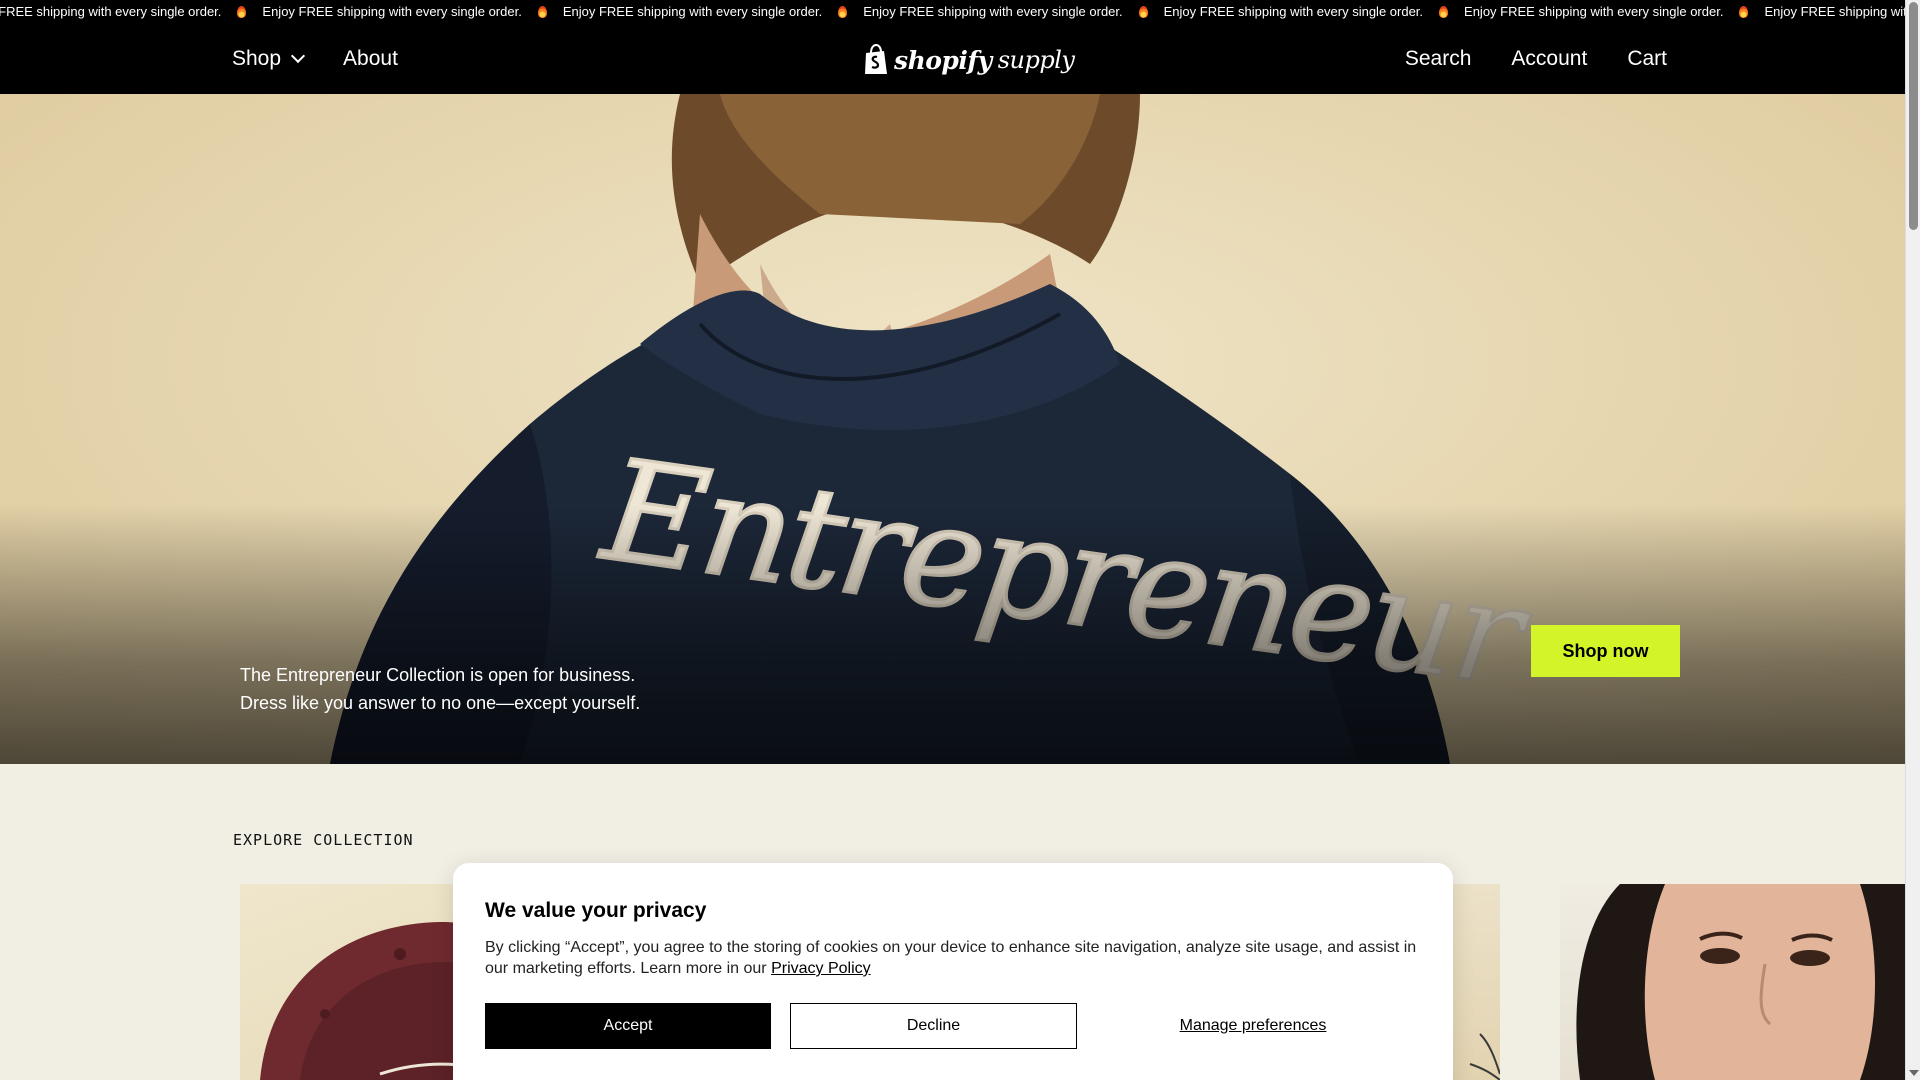  What do you see at coordinates (821, 968) in the screenshot?
I see `privacy-policy-link: Privacy Policy` at bounding box center [821, 968].